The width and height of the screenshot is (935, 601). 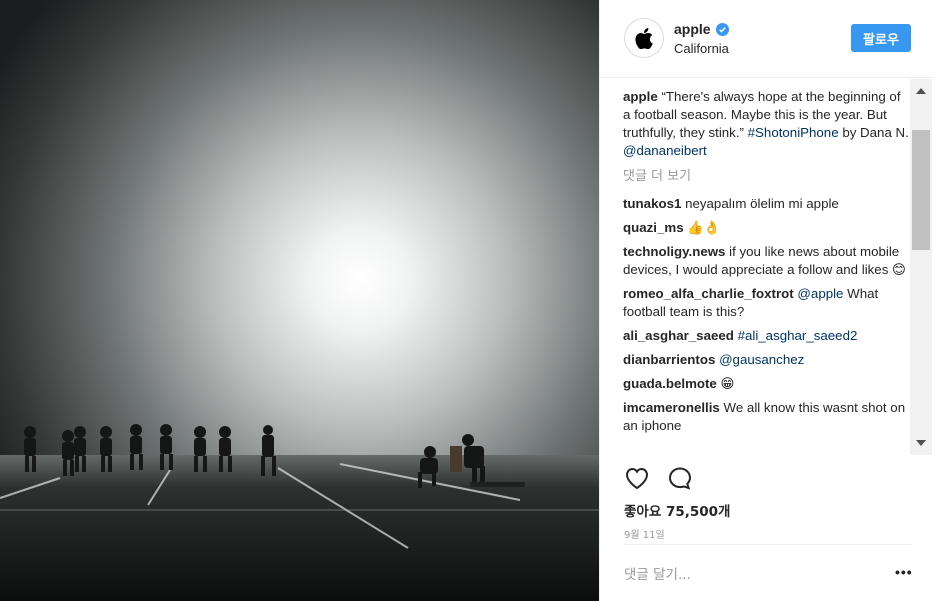 I want to click on scroll-thumb, so click(x=921, y=190).